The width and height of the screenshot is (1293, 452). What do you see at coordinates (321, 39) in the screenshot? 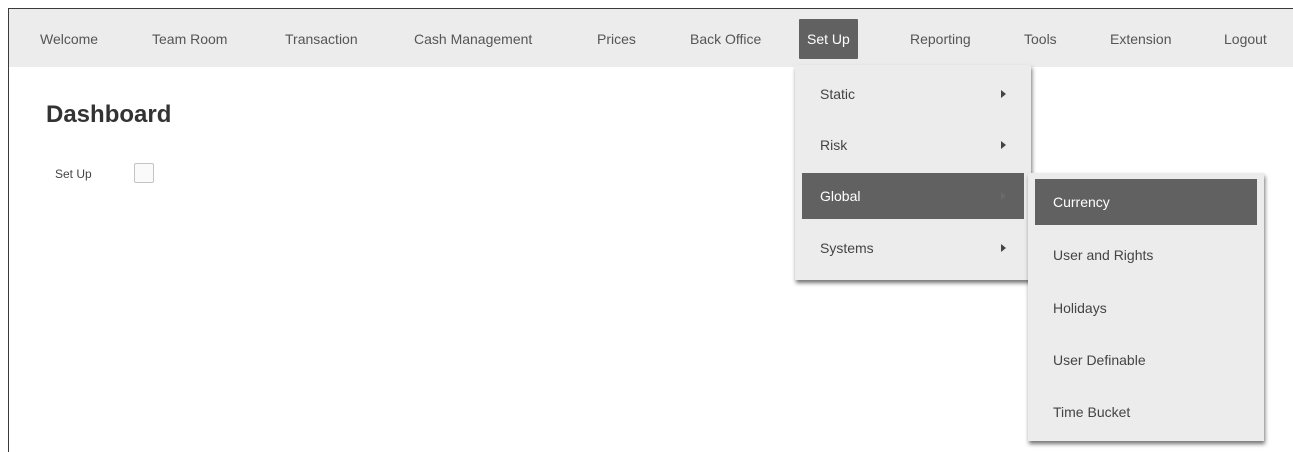
I see `nav-item-transaction: Transaction` at bounding box center [321, 39].